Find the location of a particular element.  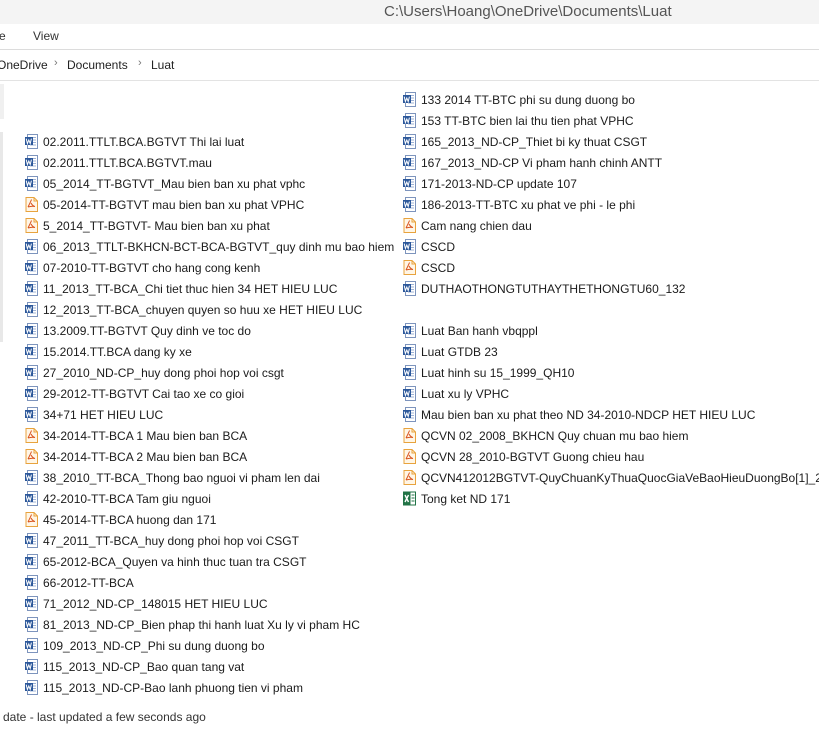

file-item: DUTHAOTHONGTUTHAYTHETHONGTU60_132 is located at coordinates (544, 288).